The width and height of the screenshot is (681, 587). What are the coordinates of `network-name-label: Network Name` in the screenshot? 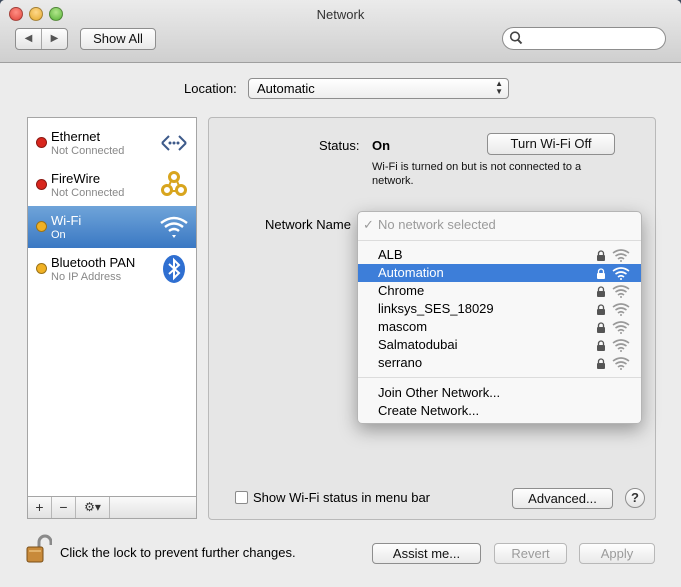 It's located at (308, 224).